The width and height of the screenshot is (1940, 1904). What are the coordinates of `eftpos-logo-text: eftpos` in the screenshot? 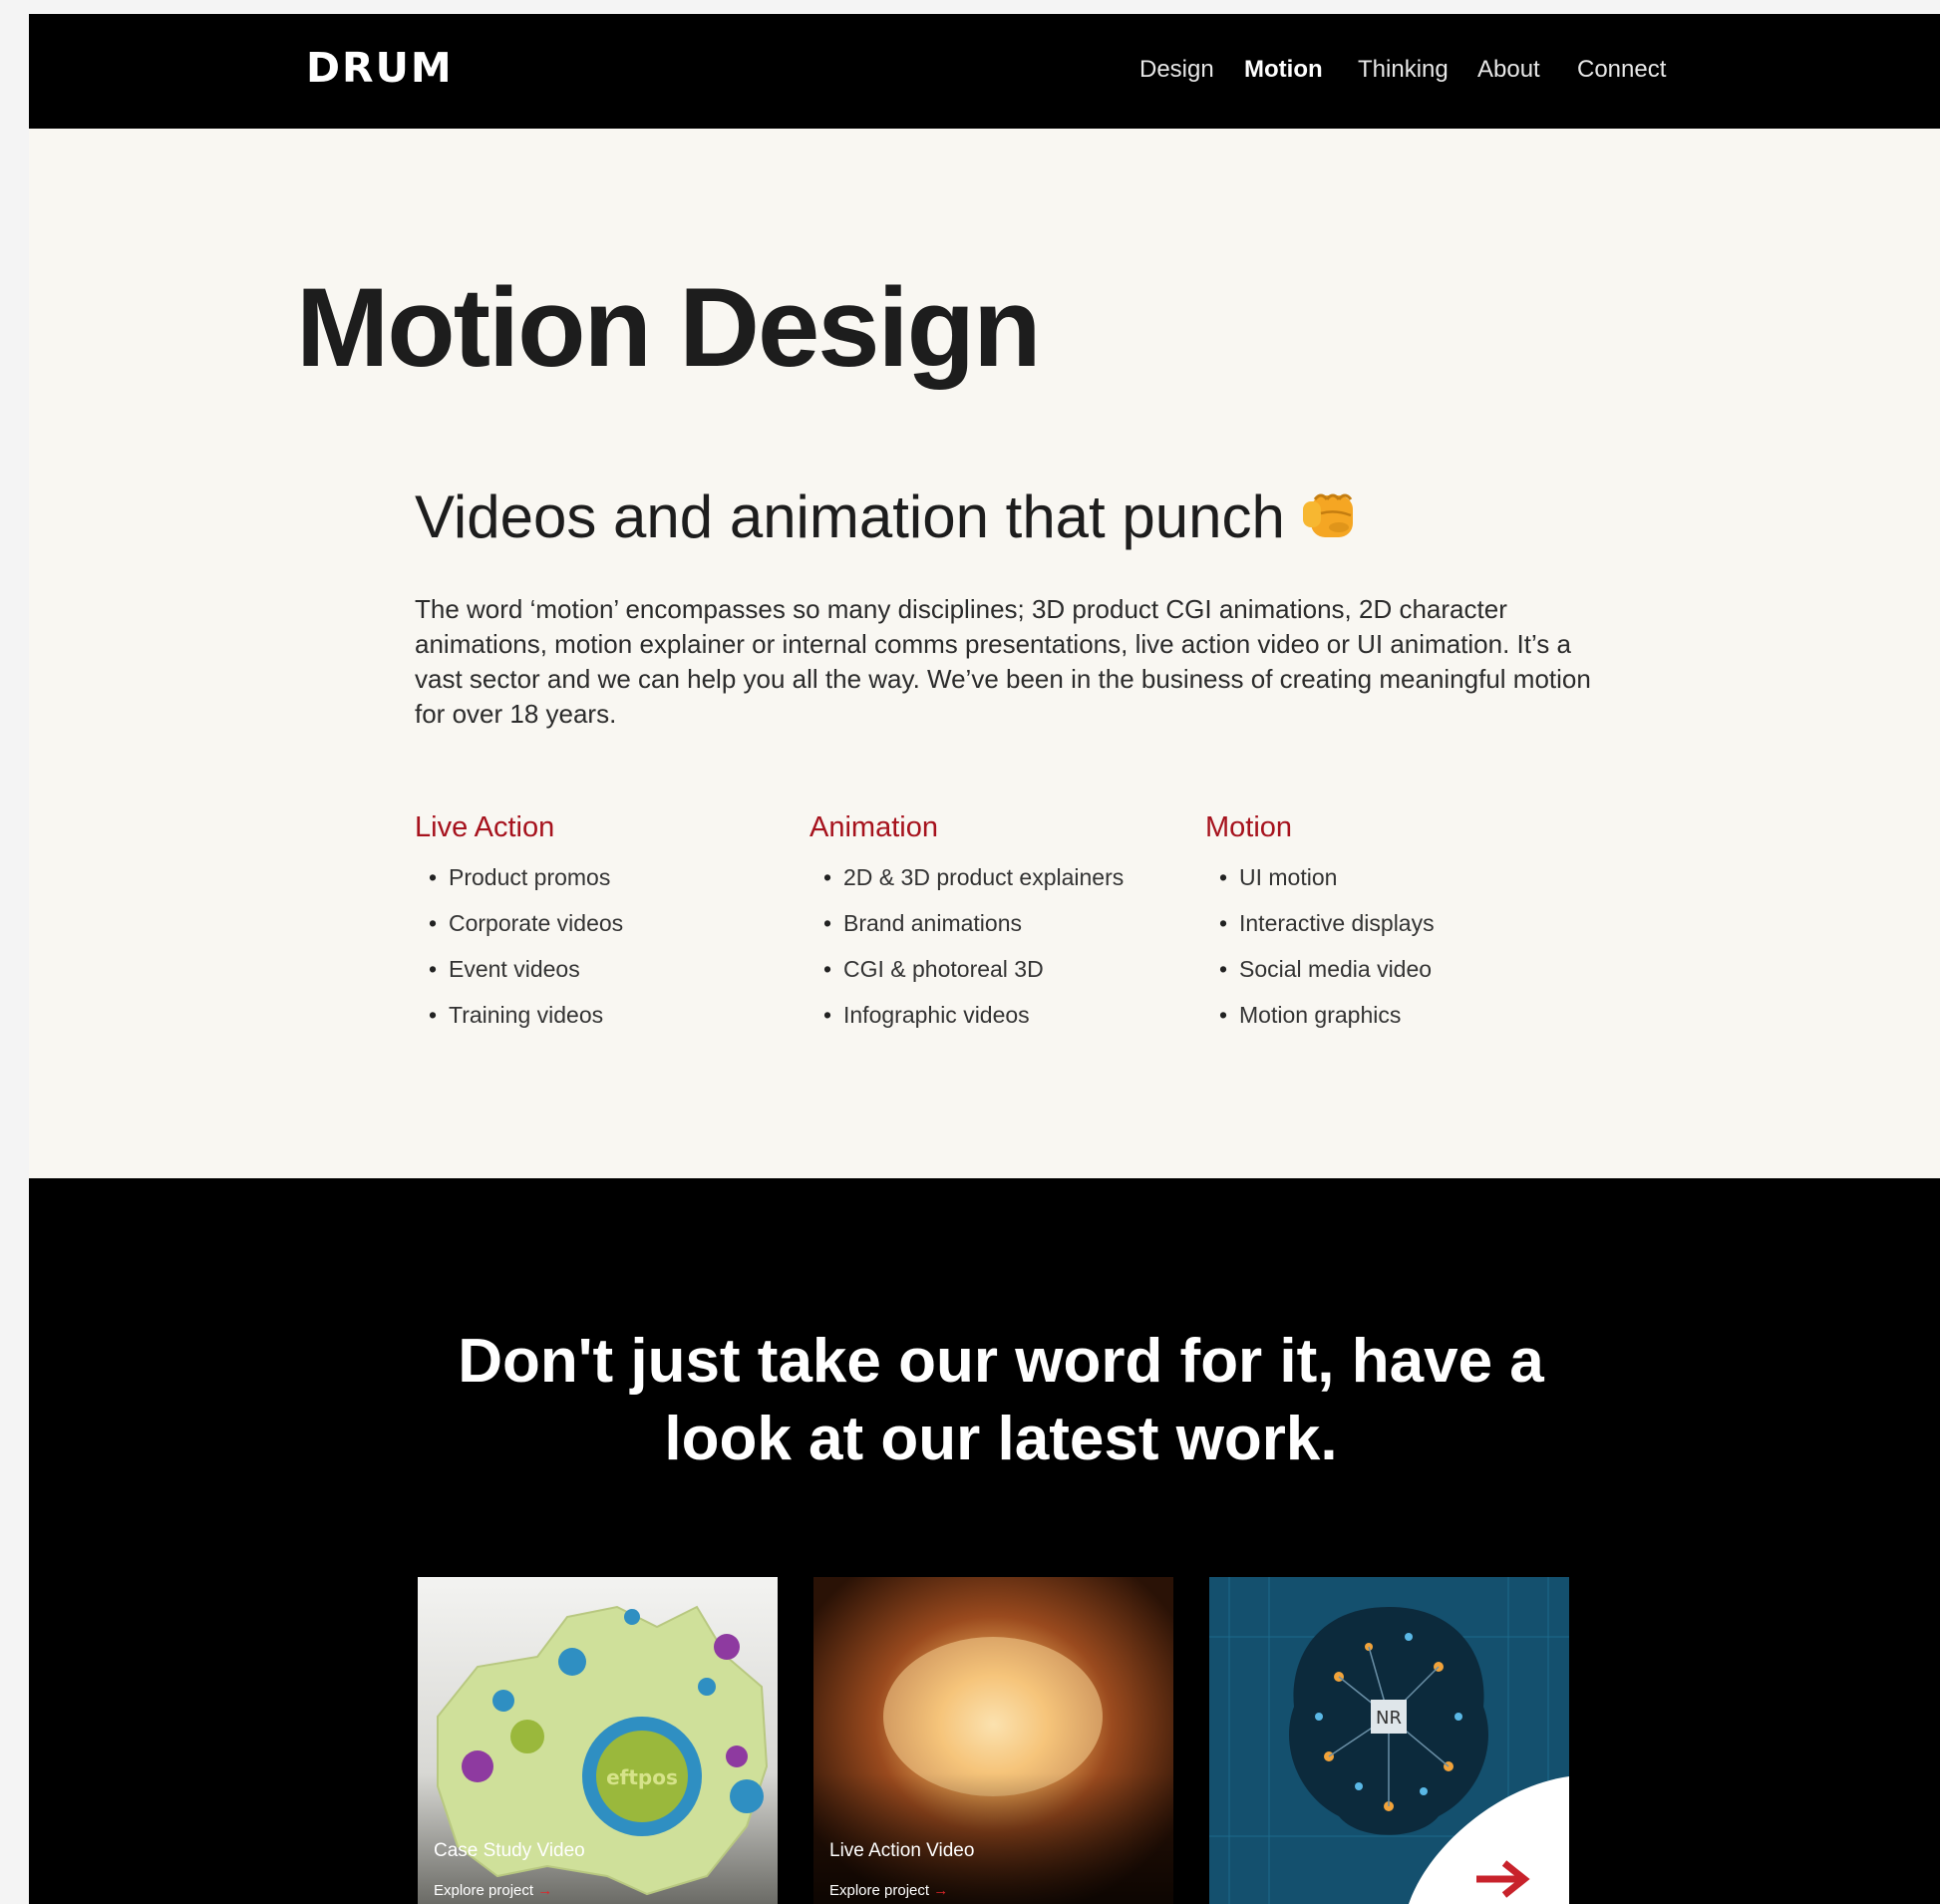 It's located at (642, 1777).